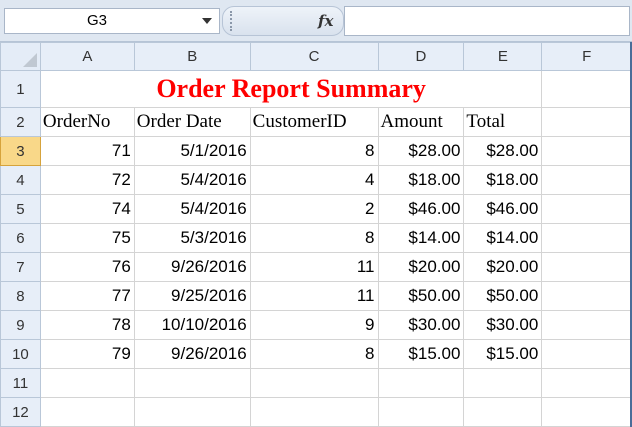 This screenshot has width=632, height=427. I want to click on row-header-5: 5, so click(20, 209).